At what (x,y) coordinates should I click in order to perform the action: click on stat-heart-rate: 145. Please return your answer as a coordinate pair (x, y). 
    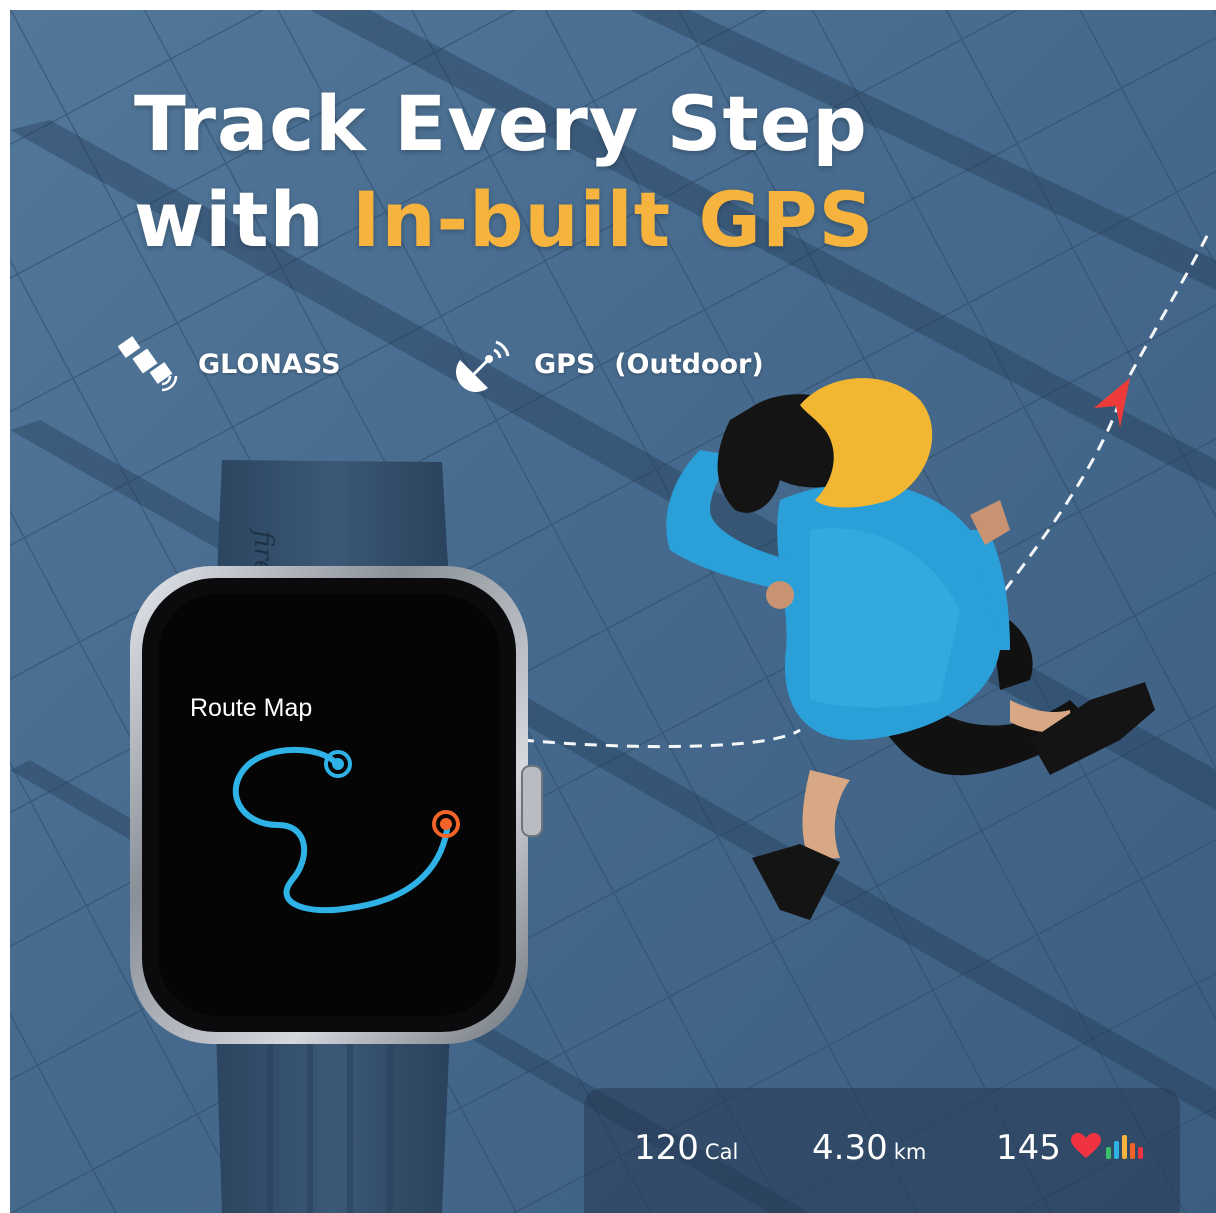
    Looking at the image, I should click on (1075, 1148).